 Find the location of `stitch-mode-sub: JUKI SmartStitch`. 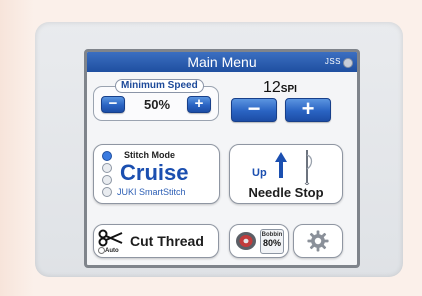

stitch-mode-sub: JUKI SmartStitch is located at coordinates (151, 192).